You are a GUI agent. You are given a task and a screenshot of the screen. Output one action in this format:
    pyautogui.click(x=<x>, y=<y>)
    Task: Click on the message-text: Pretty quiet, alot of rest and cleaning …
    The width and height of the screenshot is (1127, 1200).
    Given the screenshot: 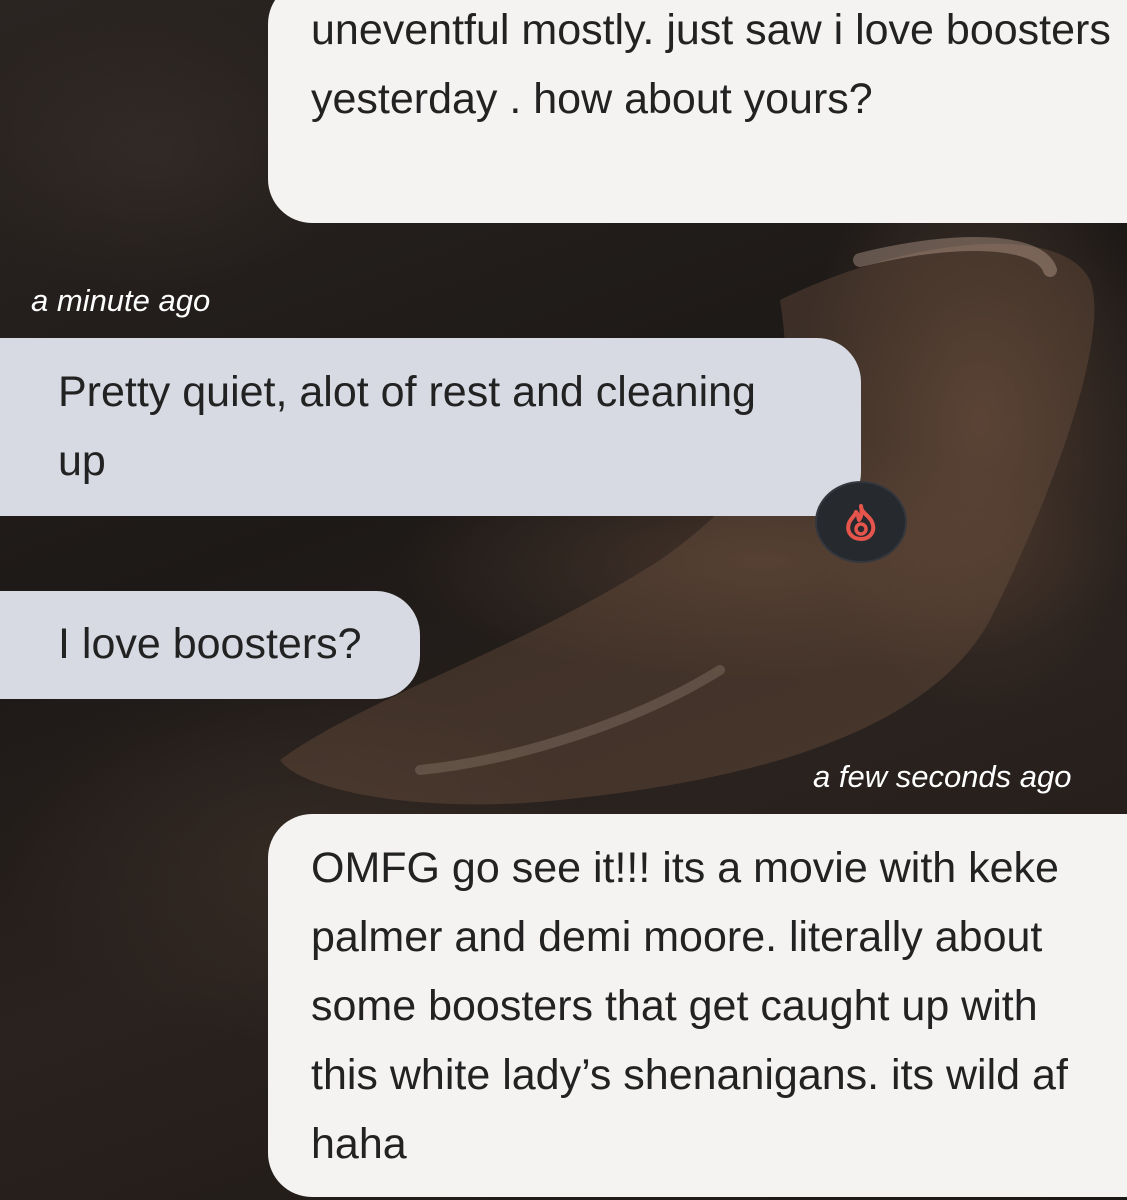 What is the action you would take?
    pyautogui.click(x=407, y=426)
    